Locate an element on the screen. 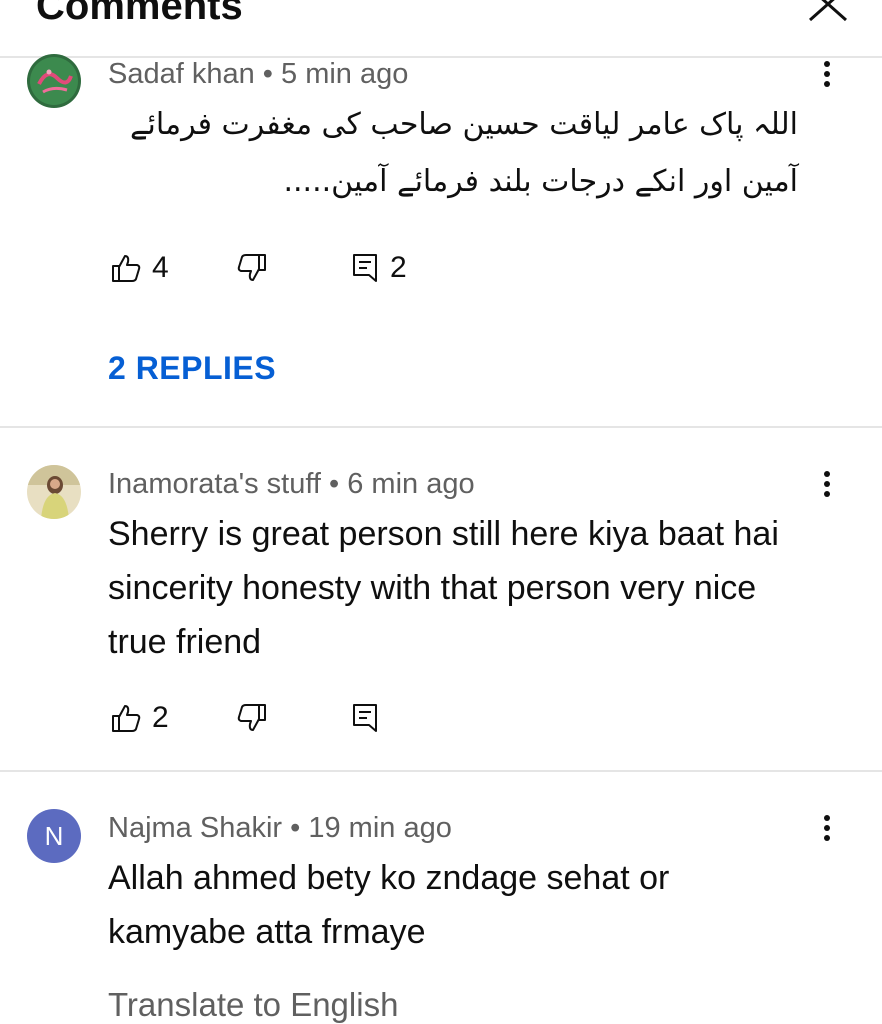 This screenshot has width=882, height=1024. avatar: N is located at coordinates (54, 836).